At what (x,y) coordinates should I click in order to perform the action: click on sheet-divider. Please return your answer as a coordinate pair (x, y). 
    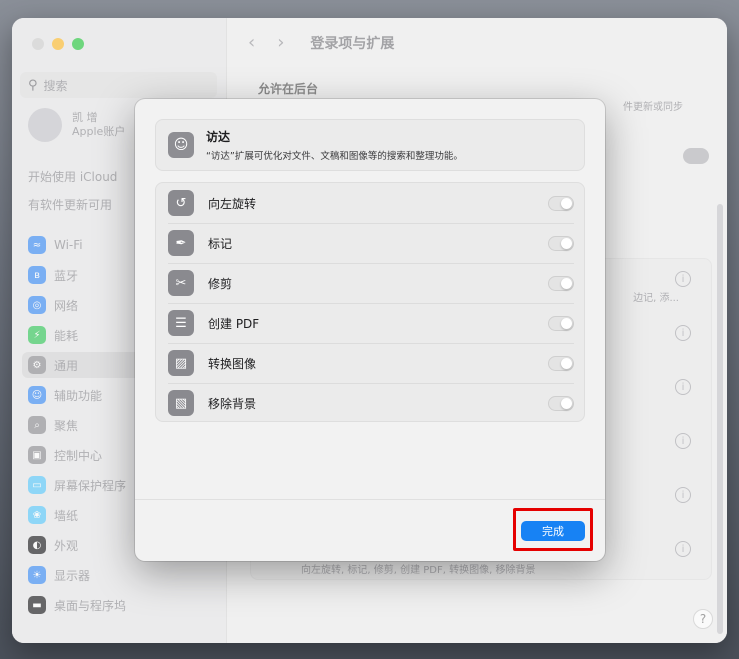
    Looking at the image, I should click on (370, 499).